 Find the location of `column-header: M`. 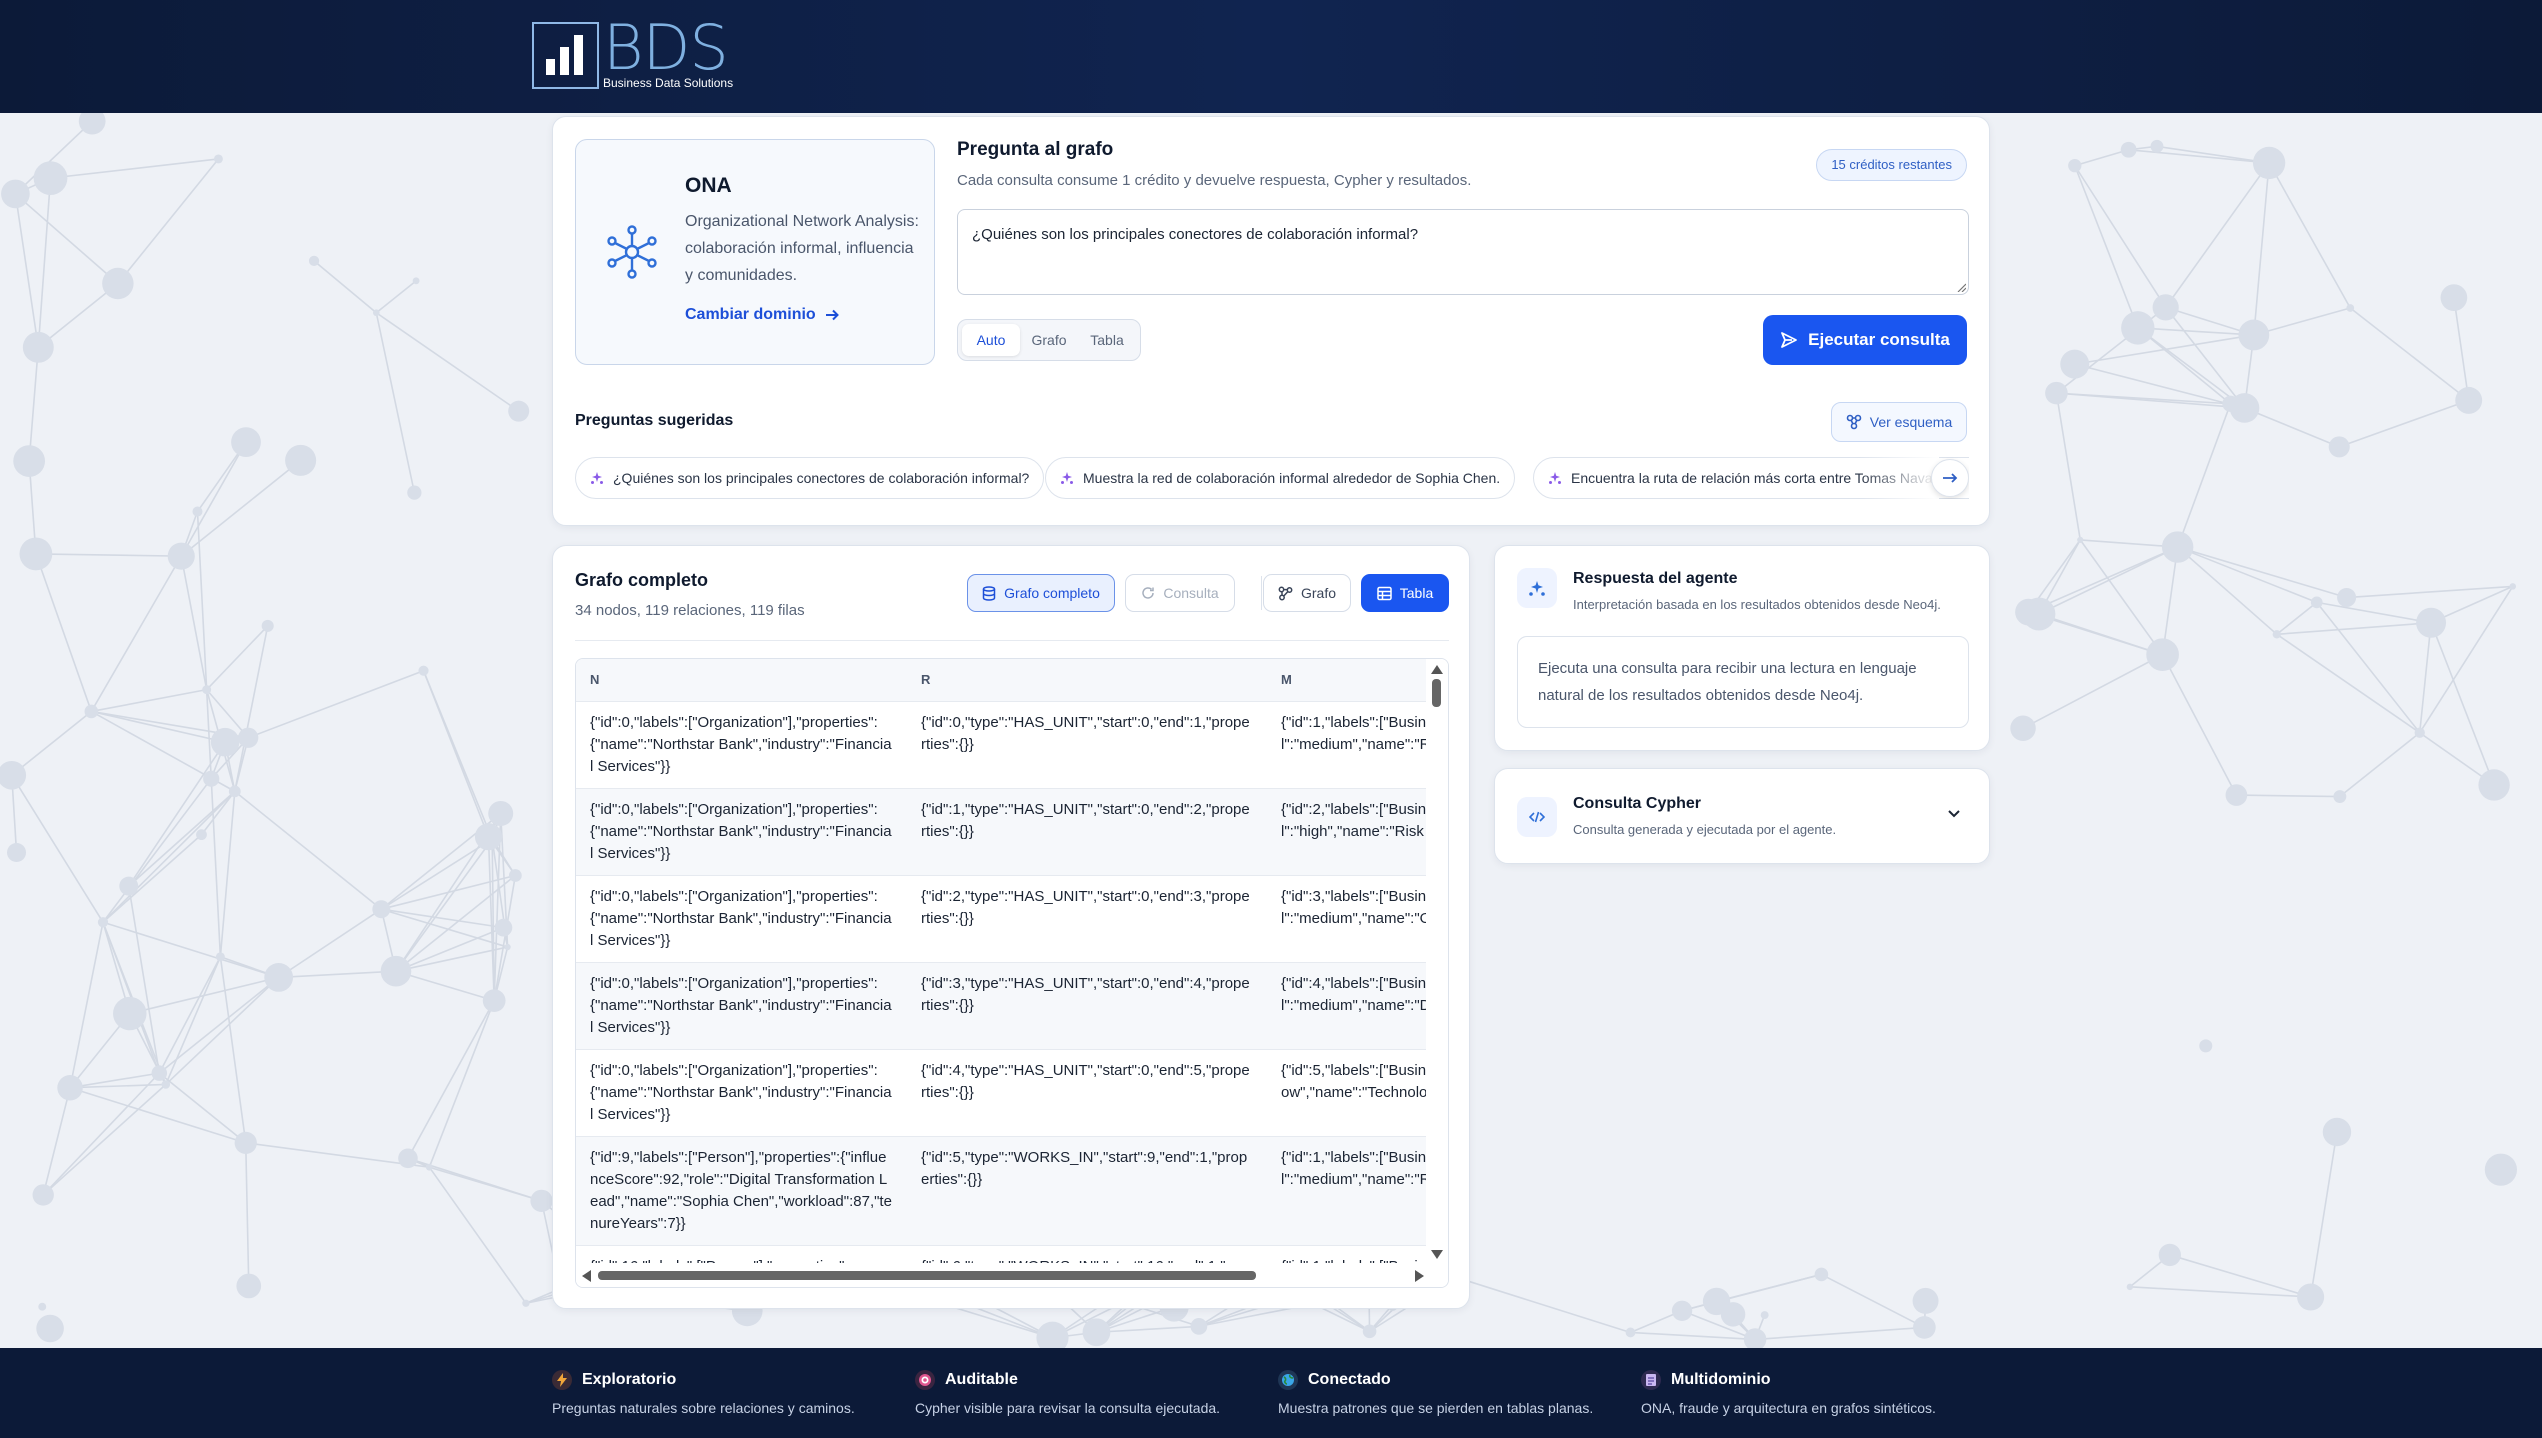

column-header: M is located at coordinates (1347, 680).